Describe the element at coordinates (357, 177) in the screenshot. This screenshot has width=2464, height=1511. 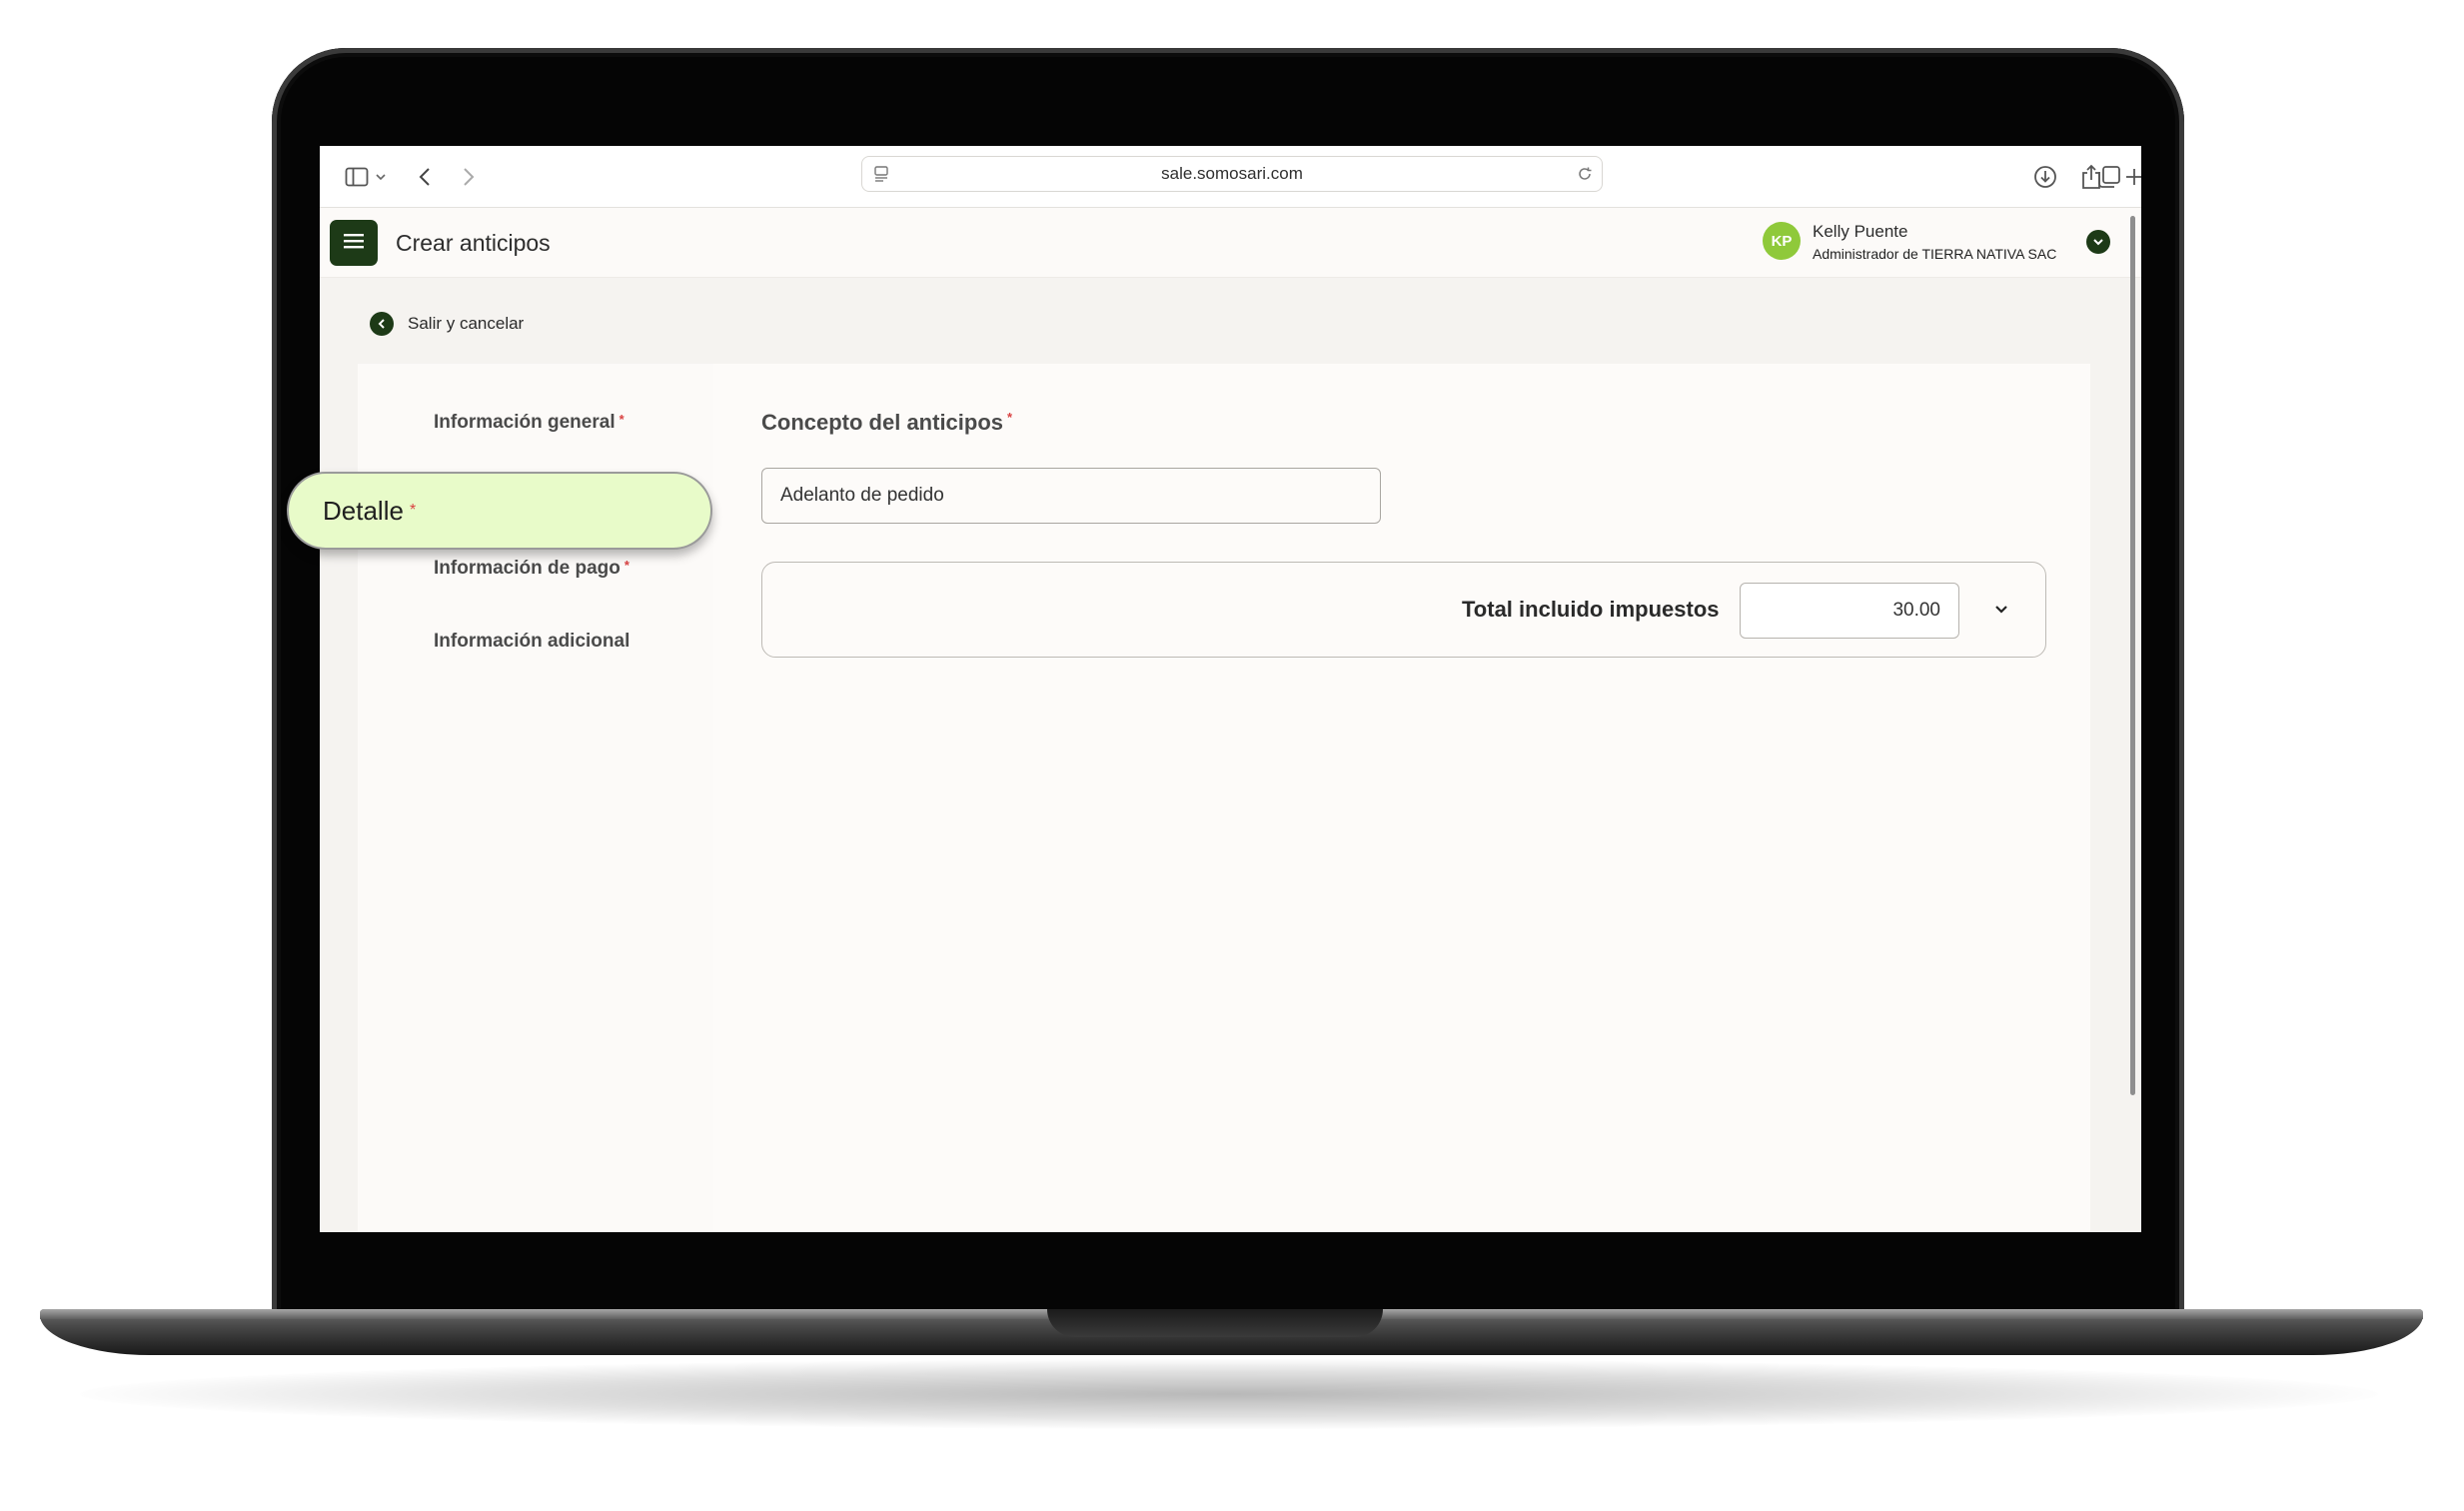
I see `sidebar-toggle-icon` at that location.